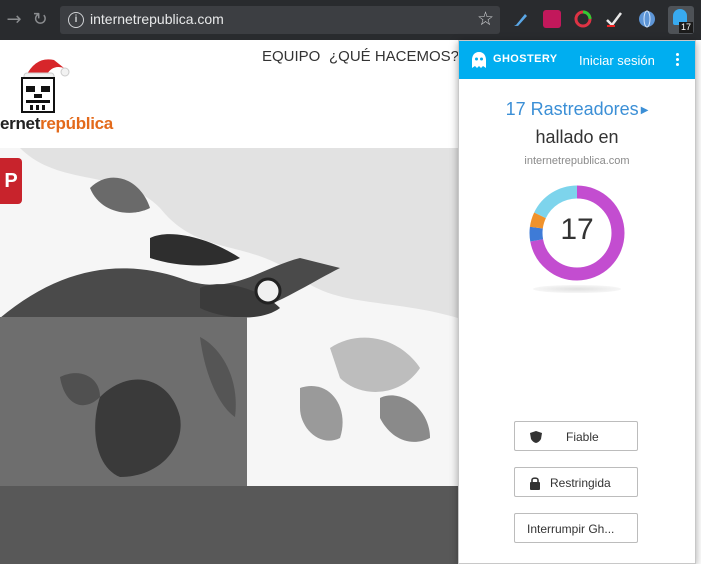  What do you see at coordinates (485, 19) in the screenshot?
I see `star-icon: ☆` at bounding box center [485, 19].